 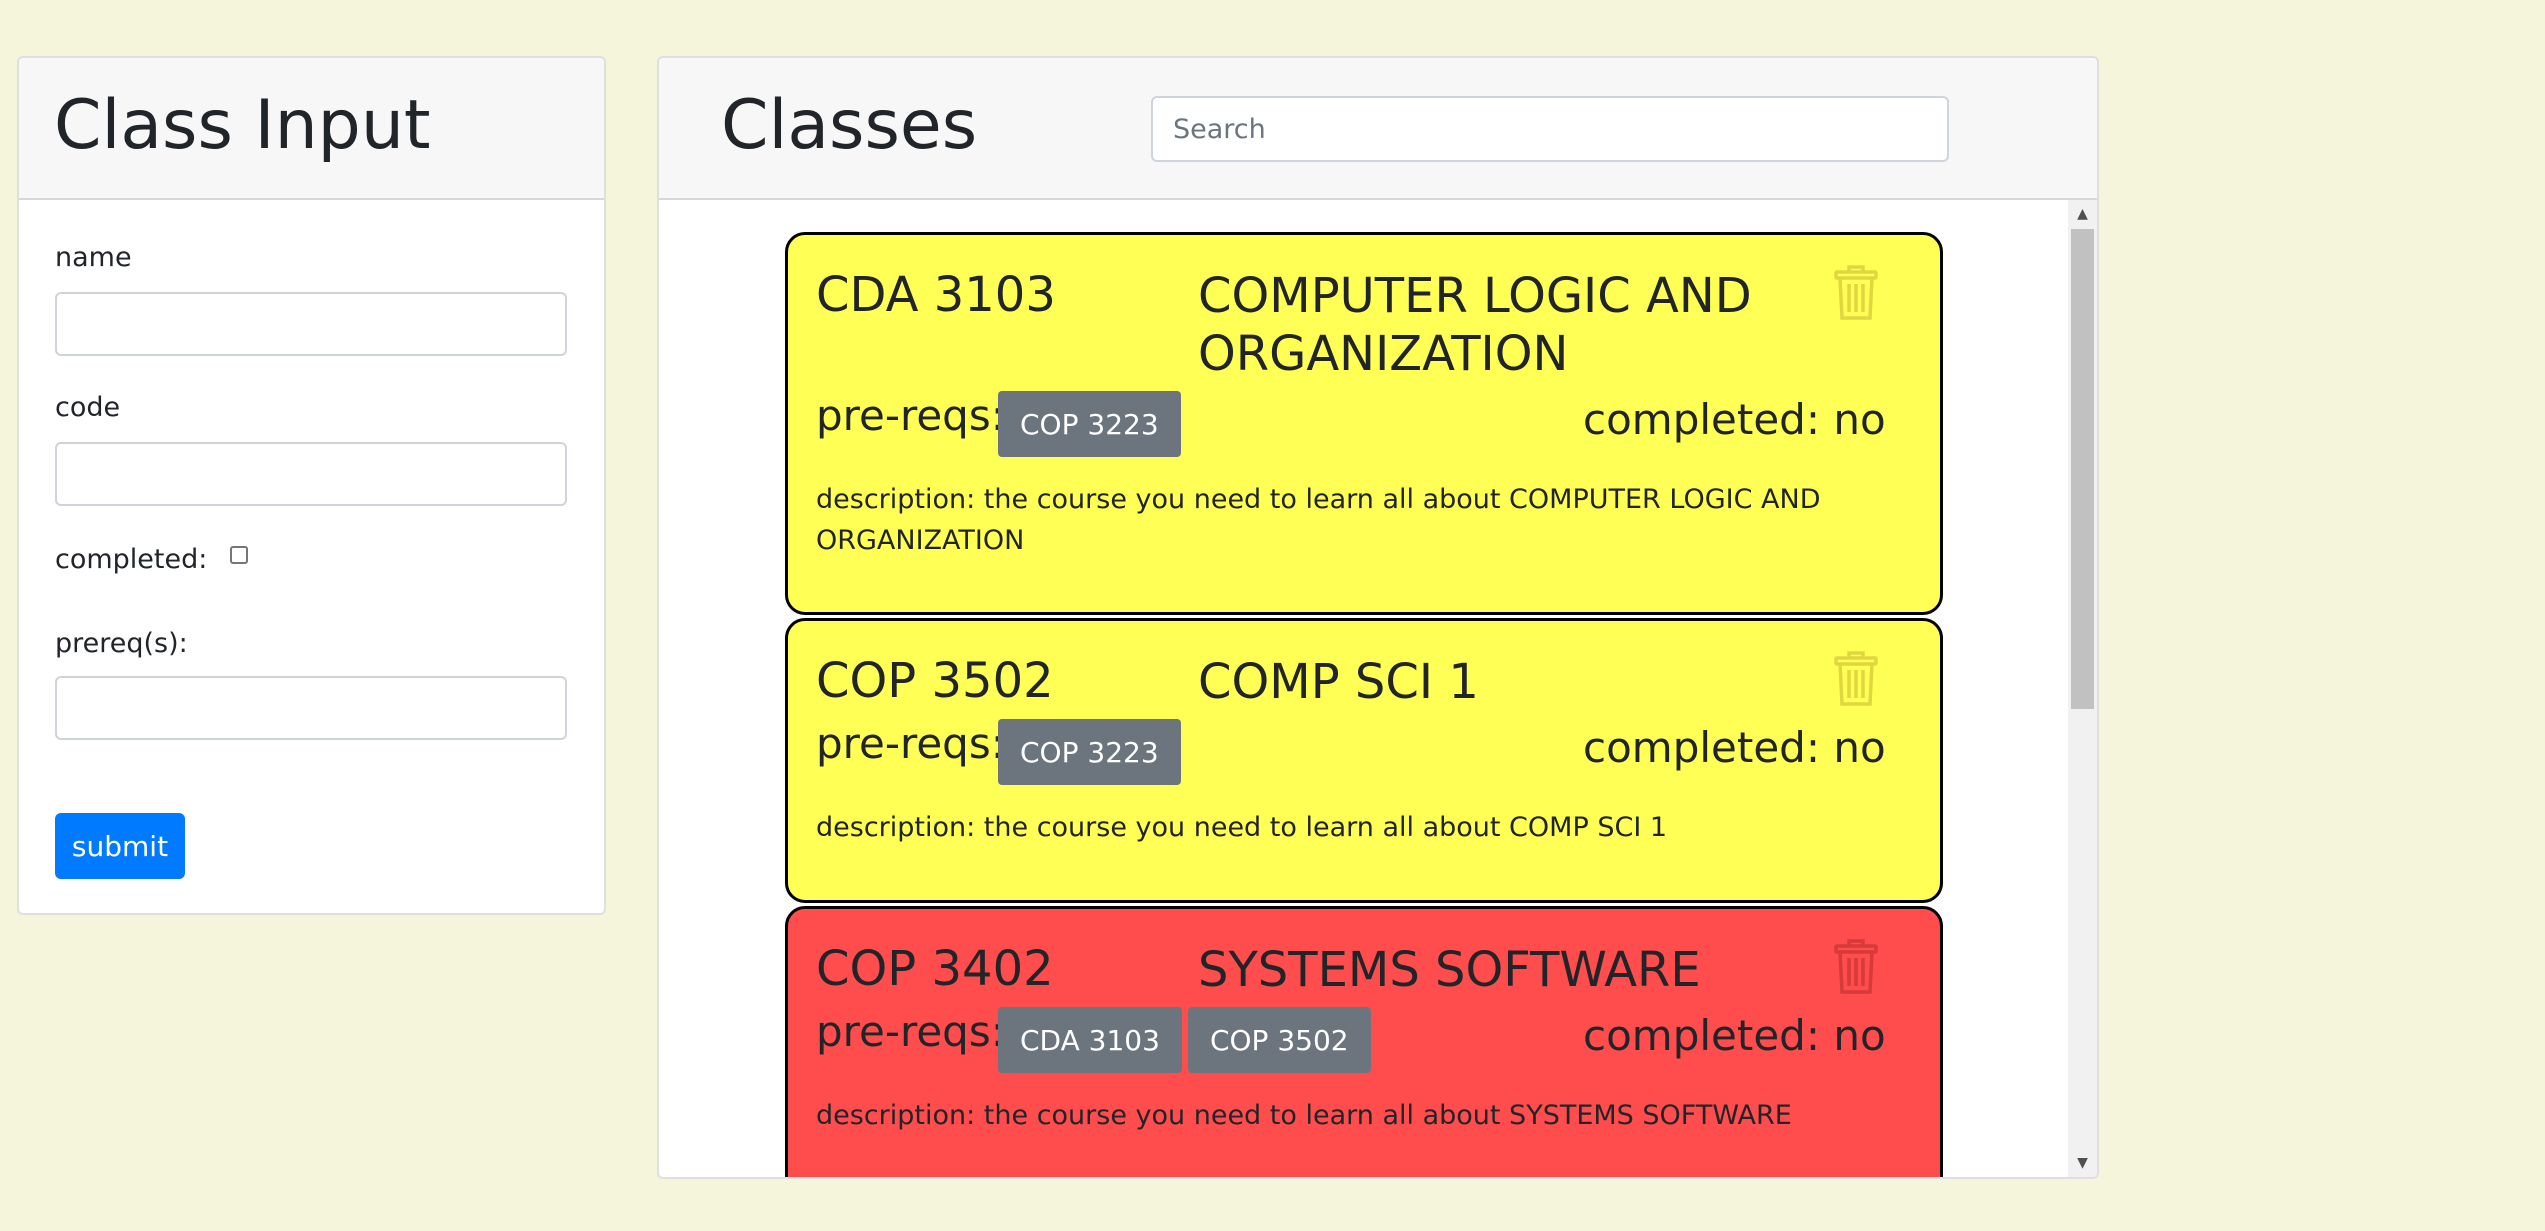 I want to click on name-input, so click(x=311, y=324).